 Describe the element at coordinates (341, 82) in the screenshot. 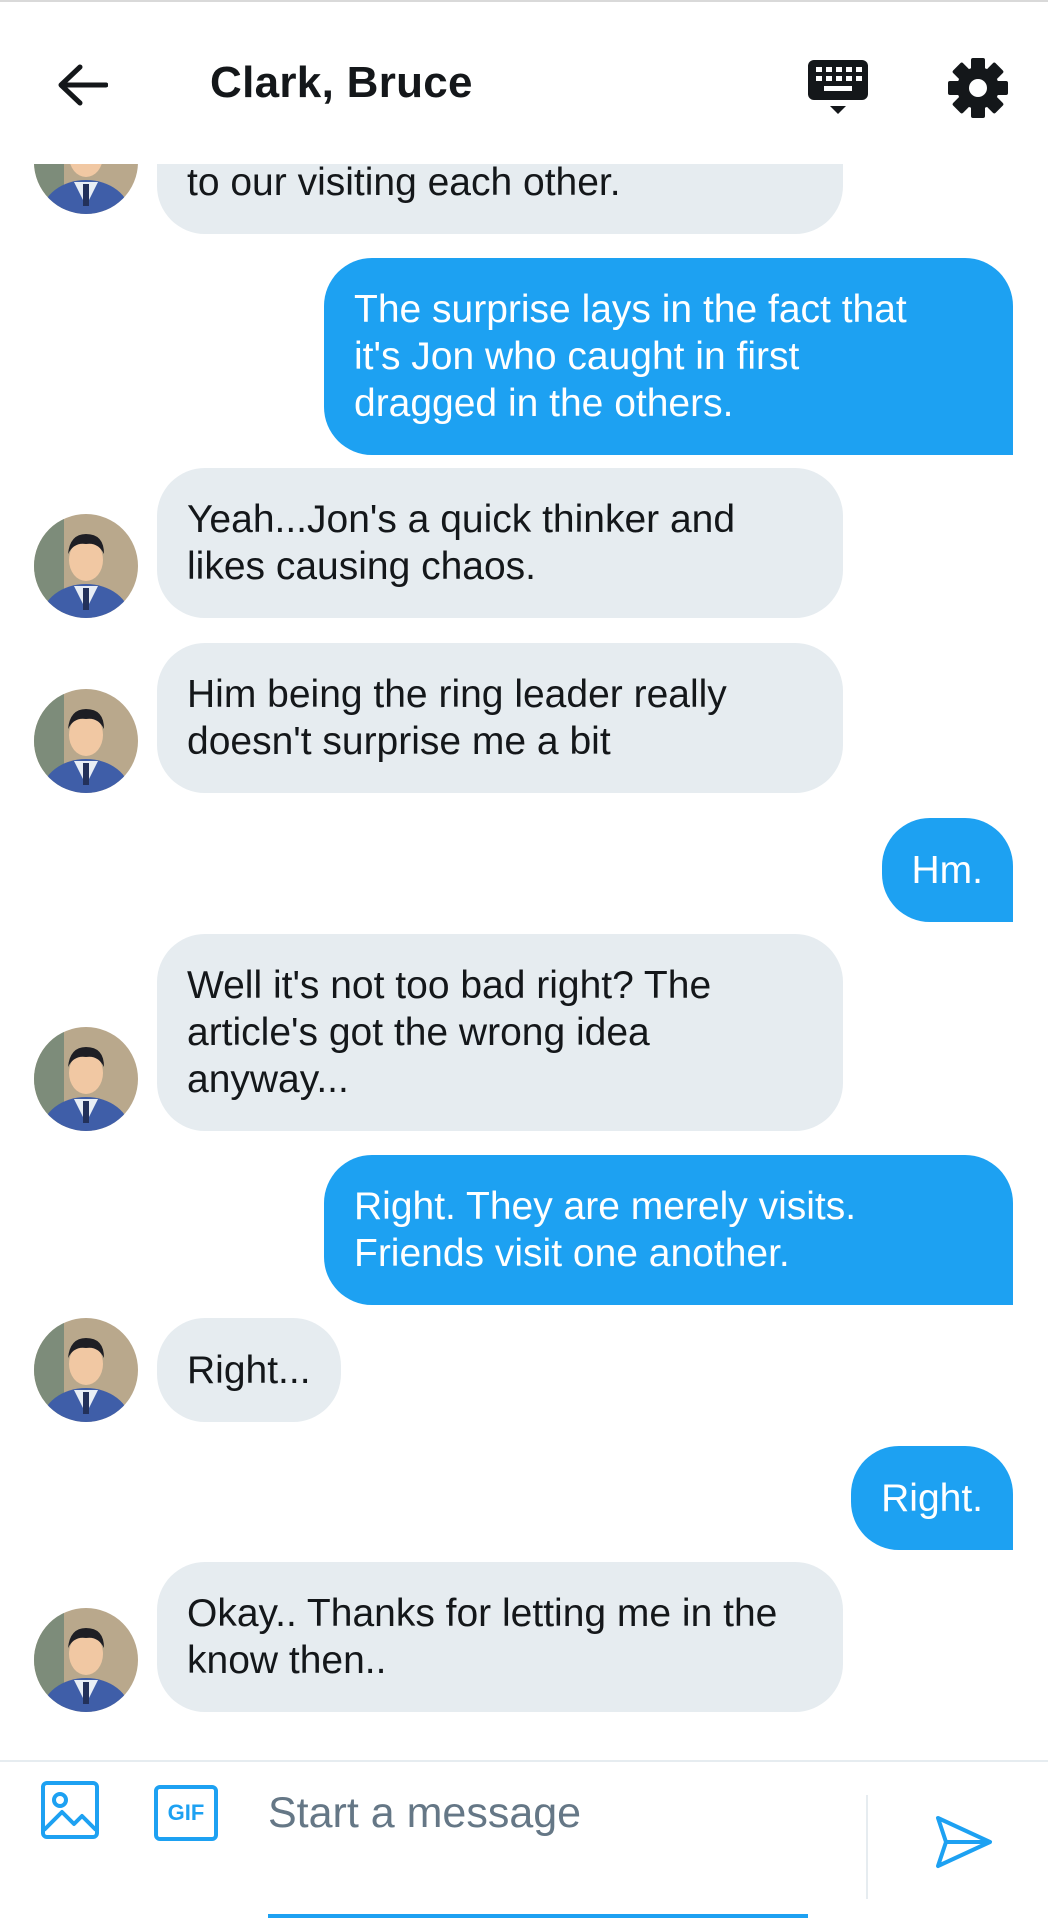

I see `conversation-title: Clark, Bruce` at that location.